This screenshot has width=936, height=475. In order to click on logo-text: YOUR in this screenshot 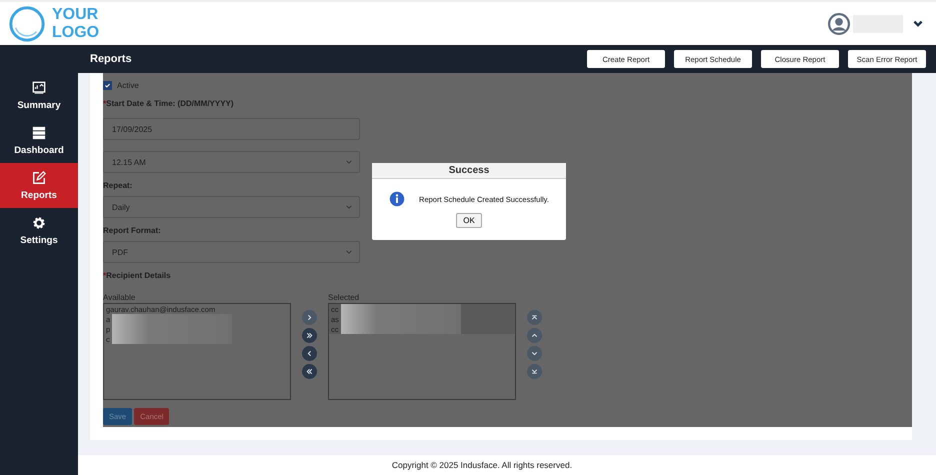, I will do `click(76, 15)`.